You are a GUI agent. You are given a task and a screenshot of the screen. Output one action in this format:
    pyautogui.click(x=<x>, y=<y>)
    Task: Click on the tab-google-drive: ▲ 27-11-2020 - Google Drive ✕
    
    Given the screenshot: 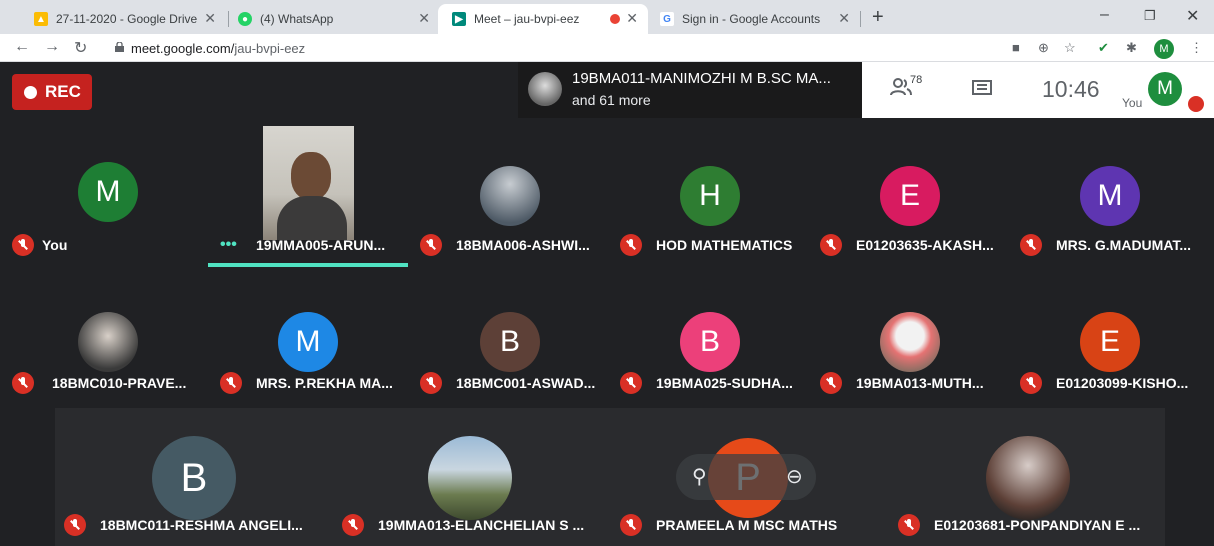 What is the action you would take?
    pyautogui.click(x=123, y=19)
    